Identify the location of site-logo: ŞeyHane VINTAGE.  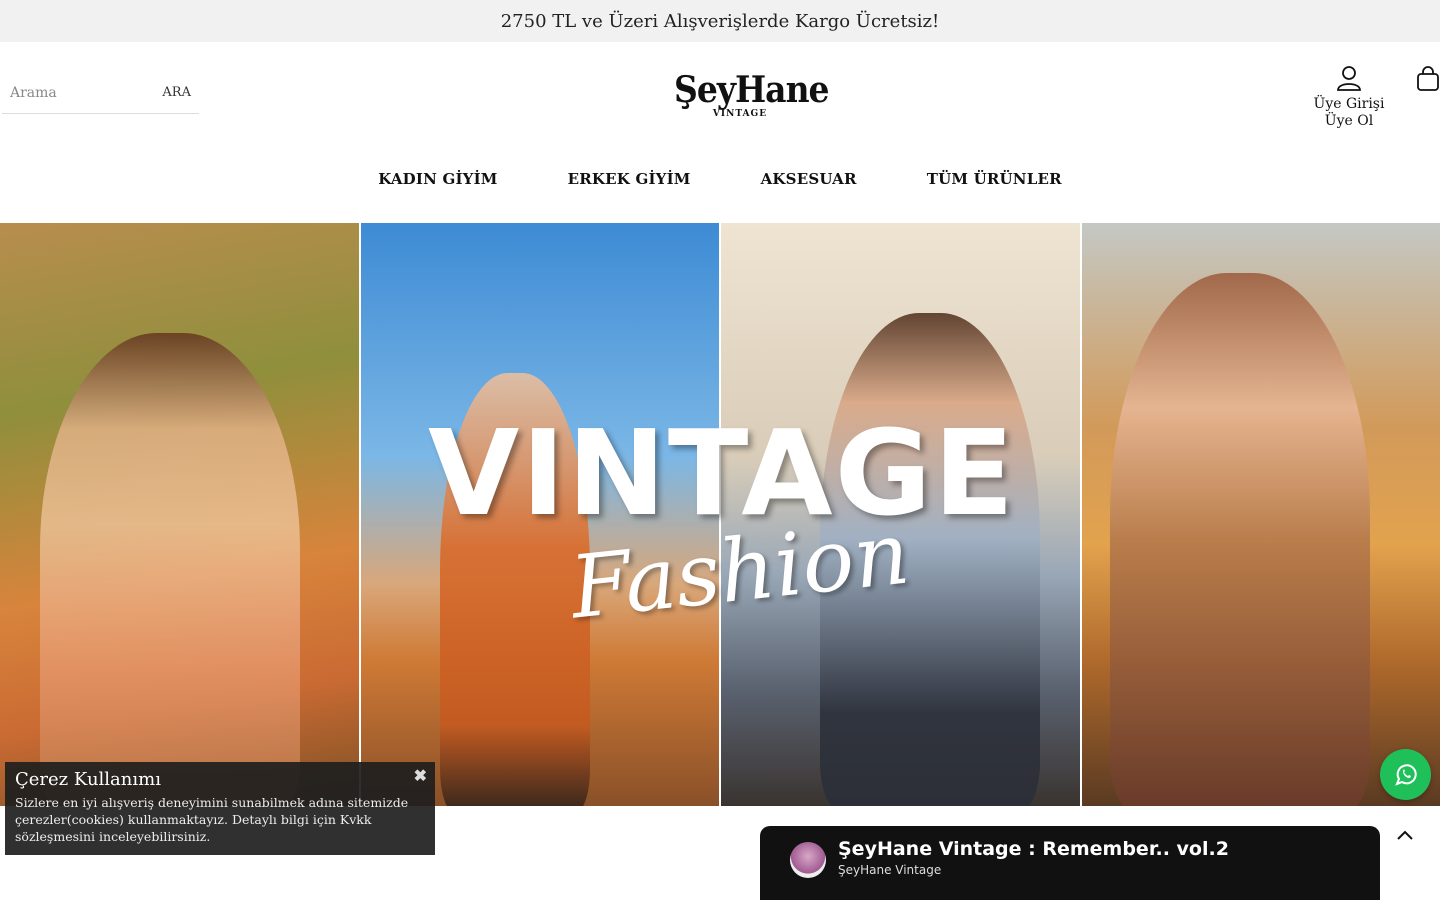
(752, 98).